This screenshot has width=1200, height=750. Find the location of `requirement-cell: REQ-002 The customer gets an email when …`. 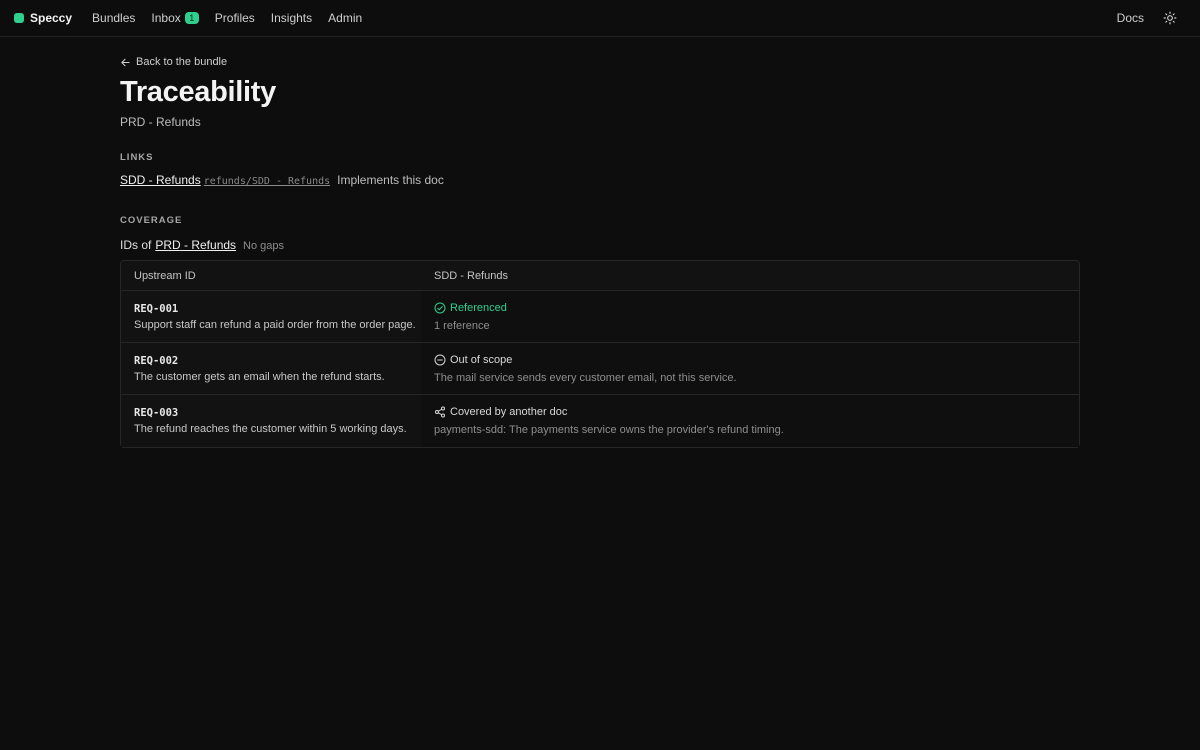

requirement-cell: REQ-002 The customer gets an email when … is located at coordinates (271, 368).